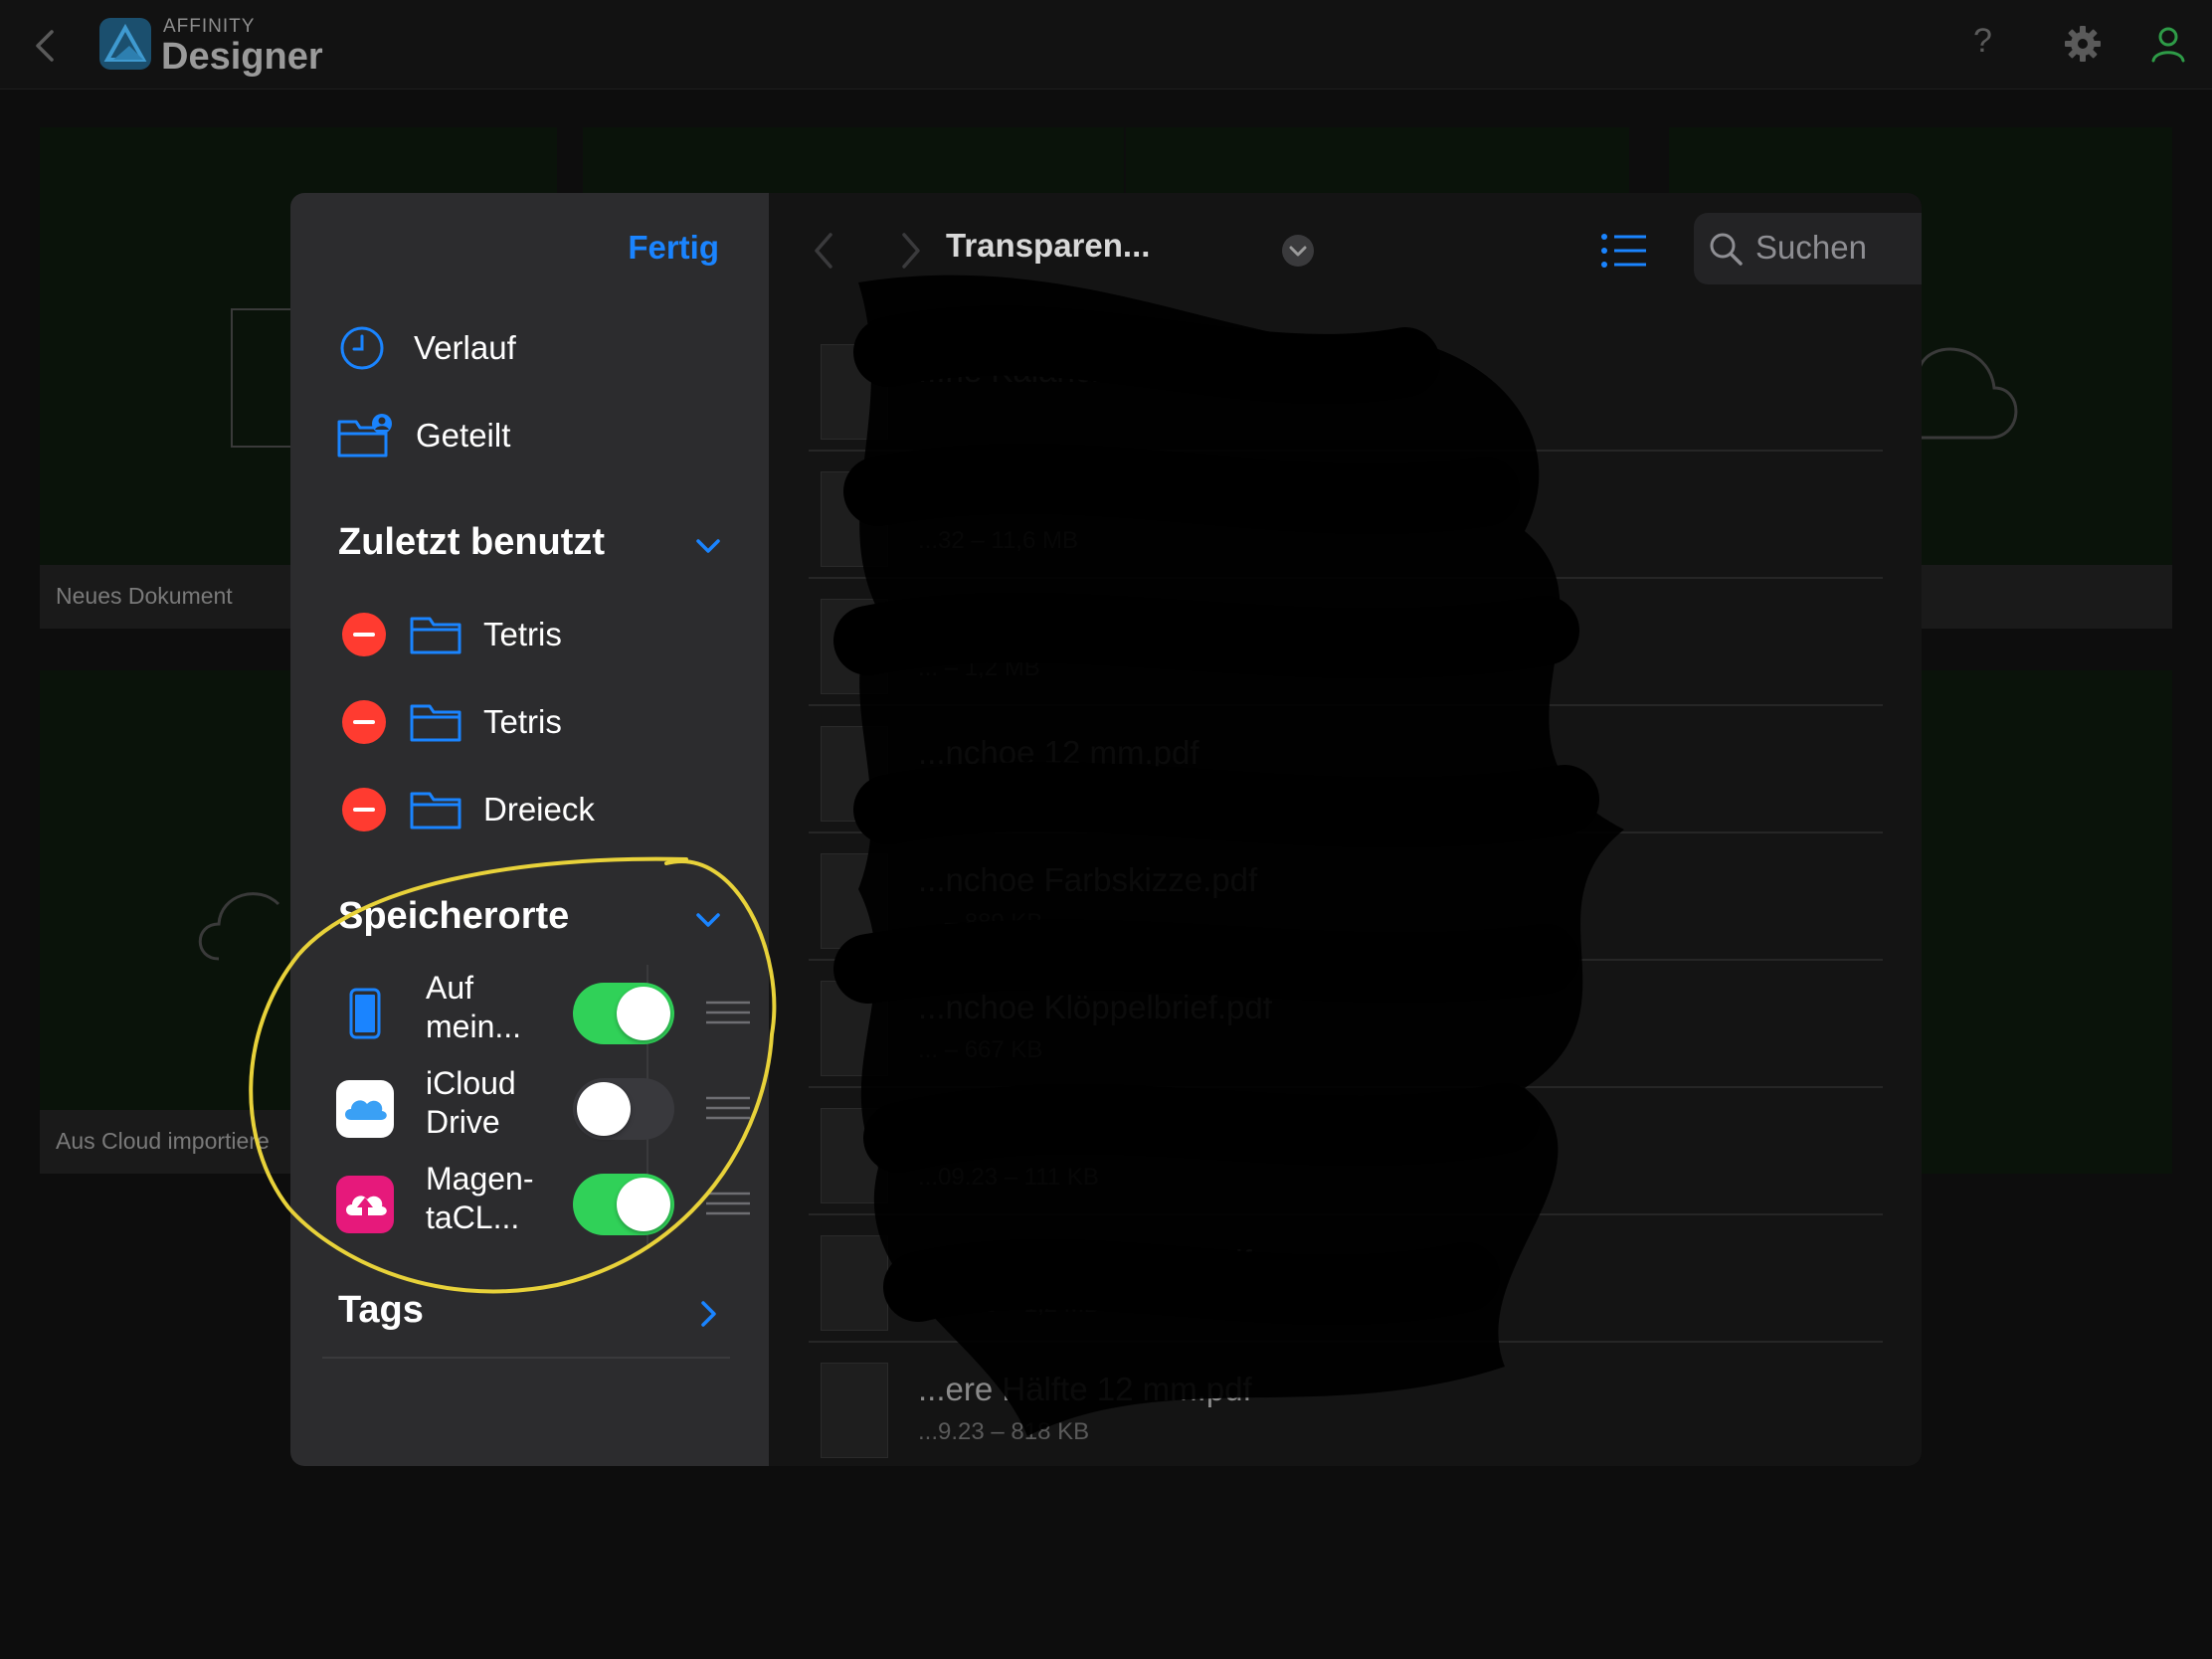 The height and width of the screenshot is (1659, 2212). I want to click on location-label-line: iCloud, so click(471, 1083).